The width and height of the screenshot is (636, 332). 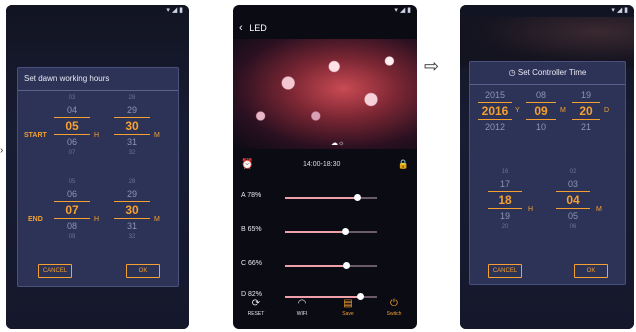 I want to click on start-minute-picker: 28 29 30 31 32, so click(x=132, y=126).